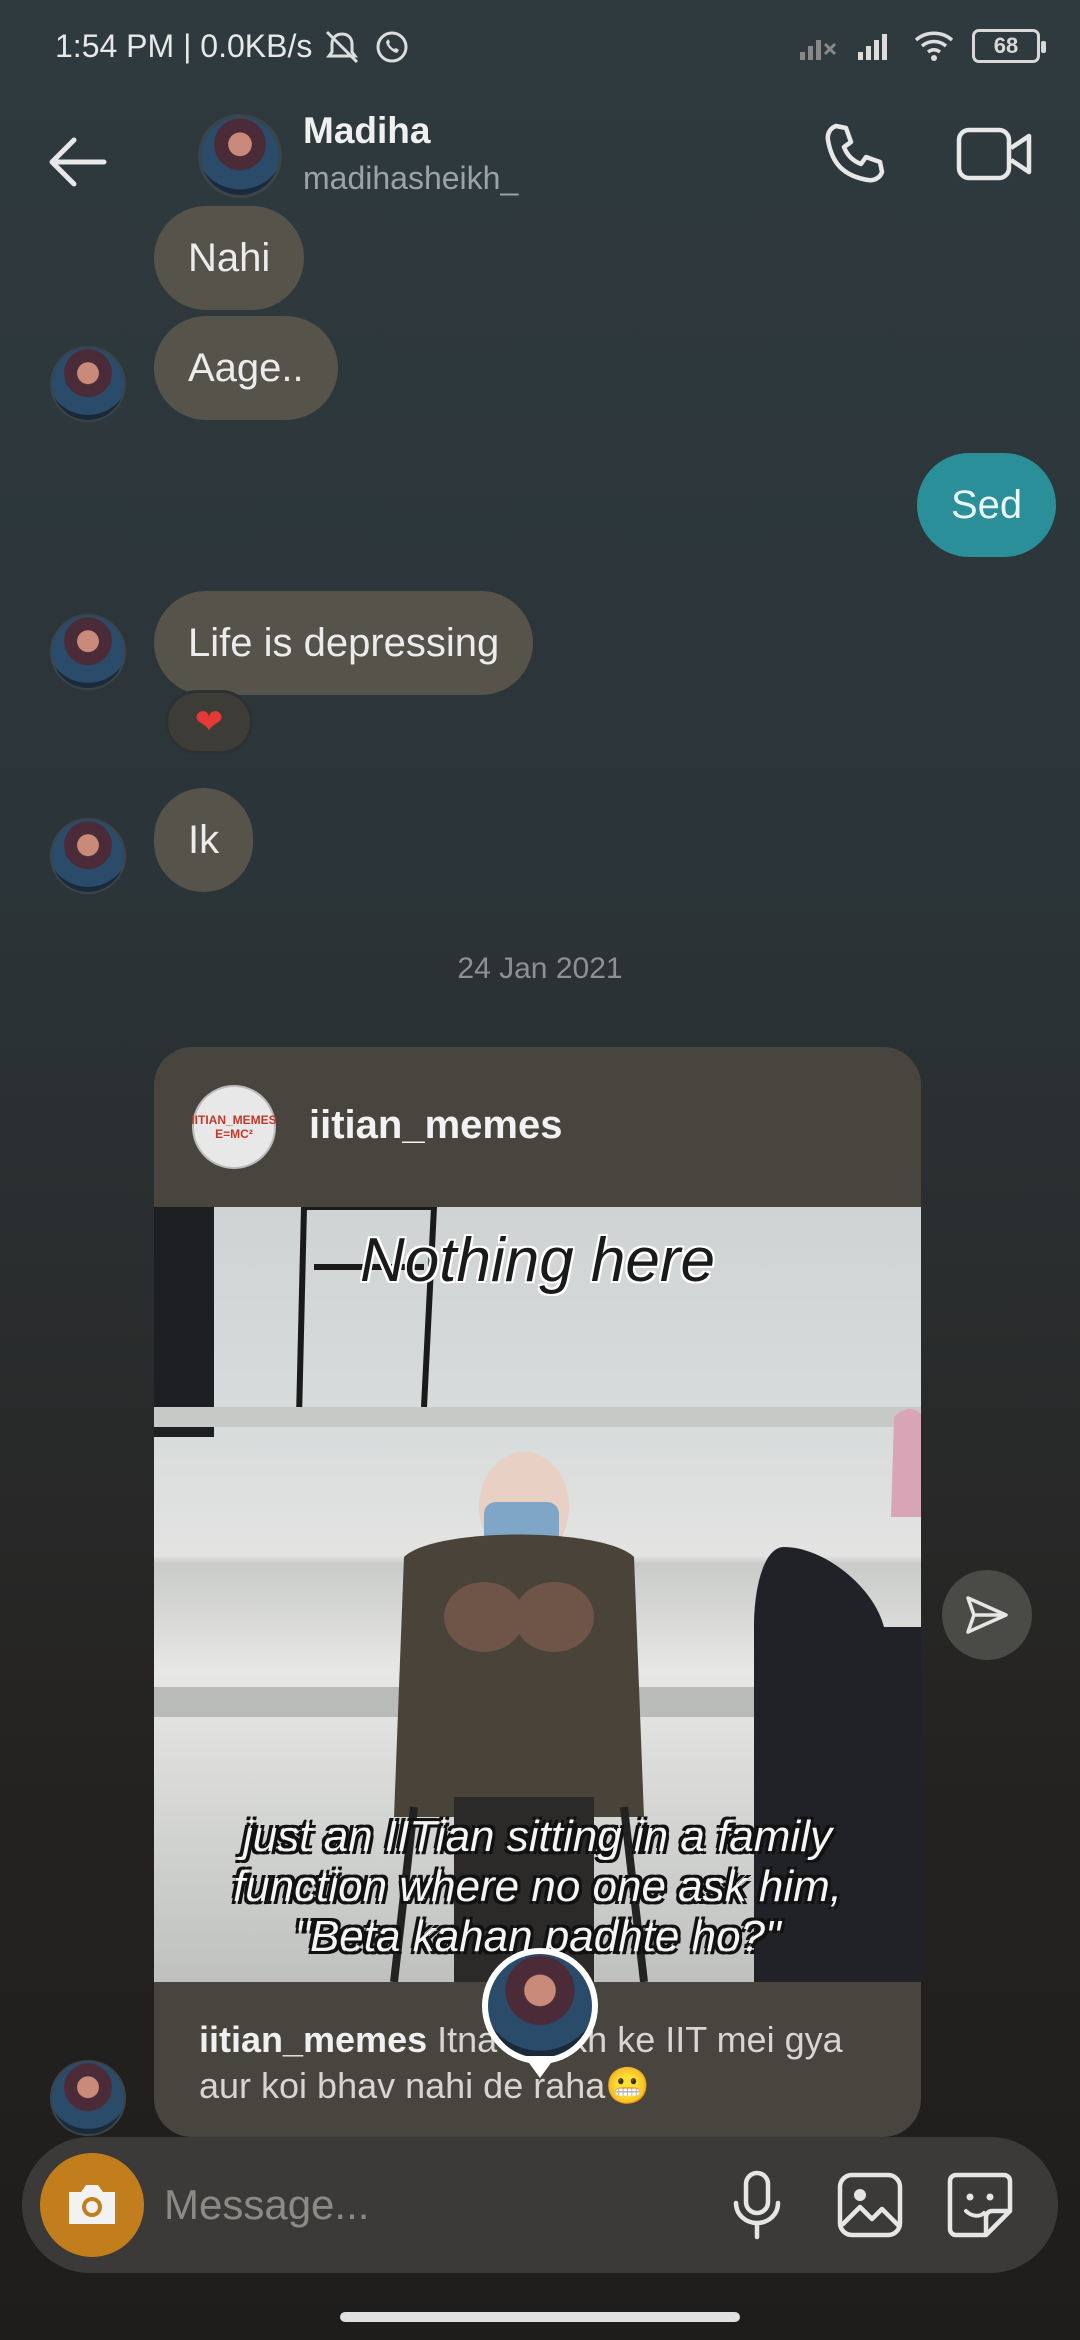  I want to click on signal-icon, so click(872, 47).